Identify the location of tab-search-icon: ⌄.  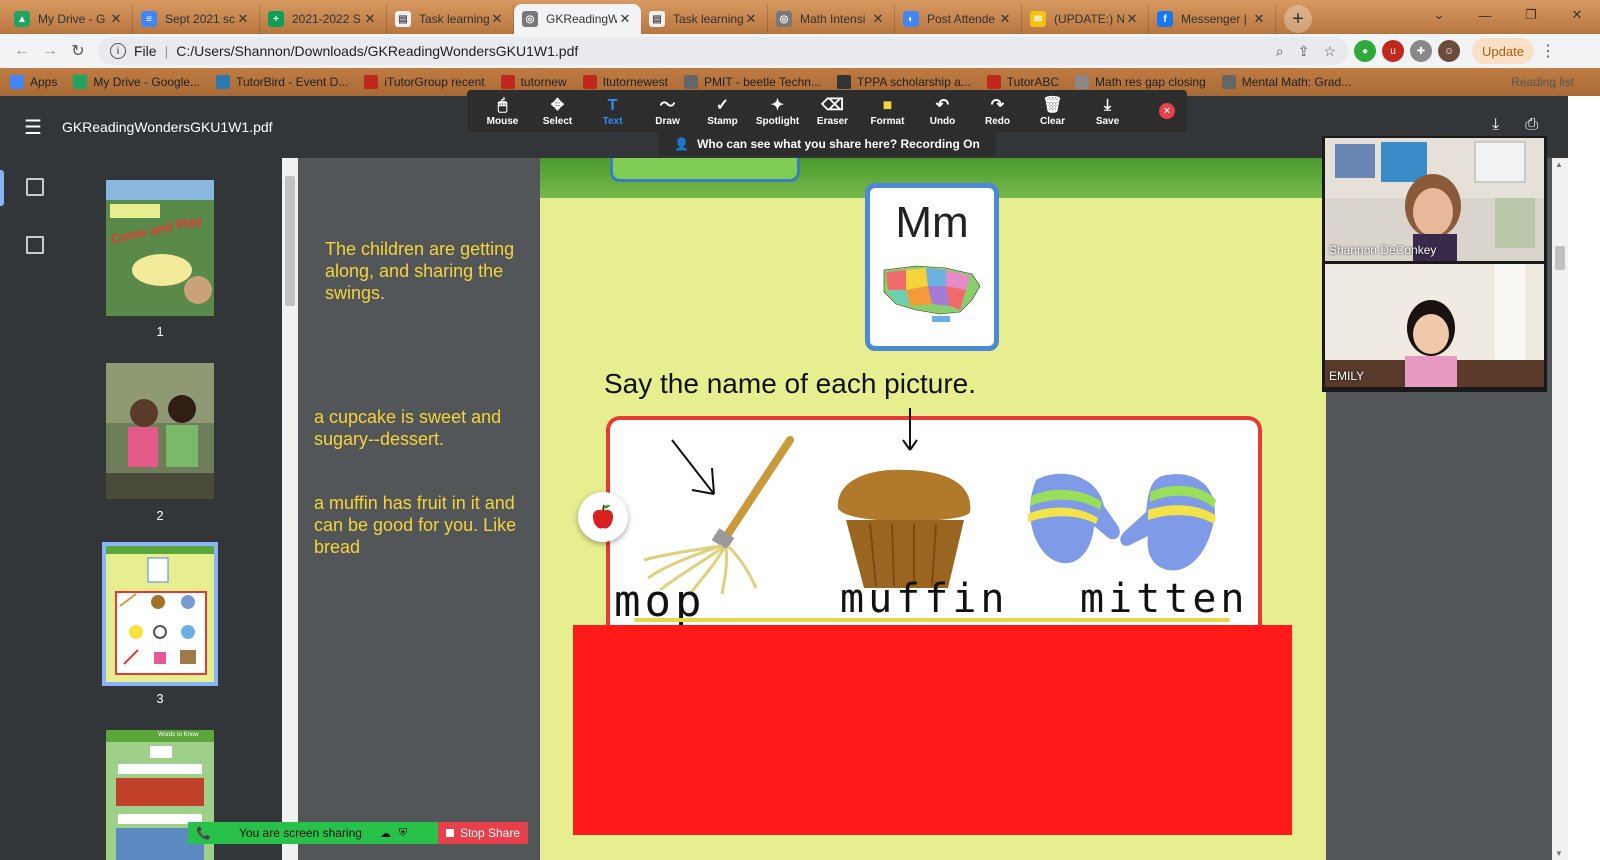
(1439, 15).